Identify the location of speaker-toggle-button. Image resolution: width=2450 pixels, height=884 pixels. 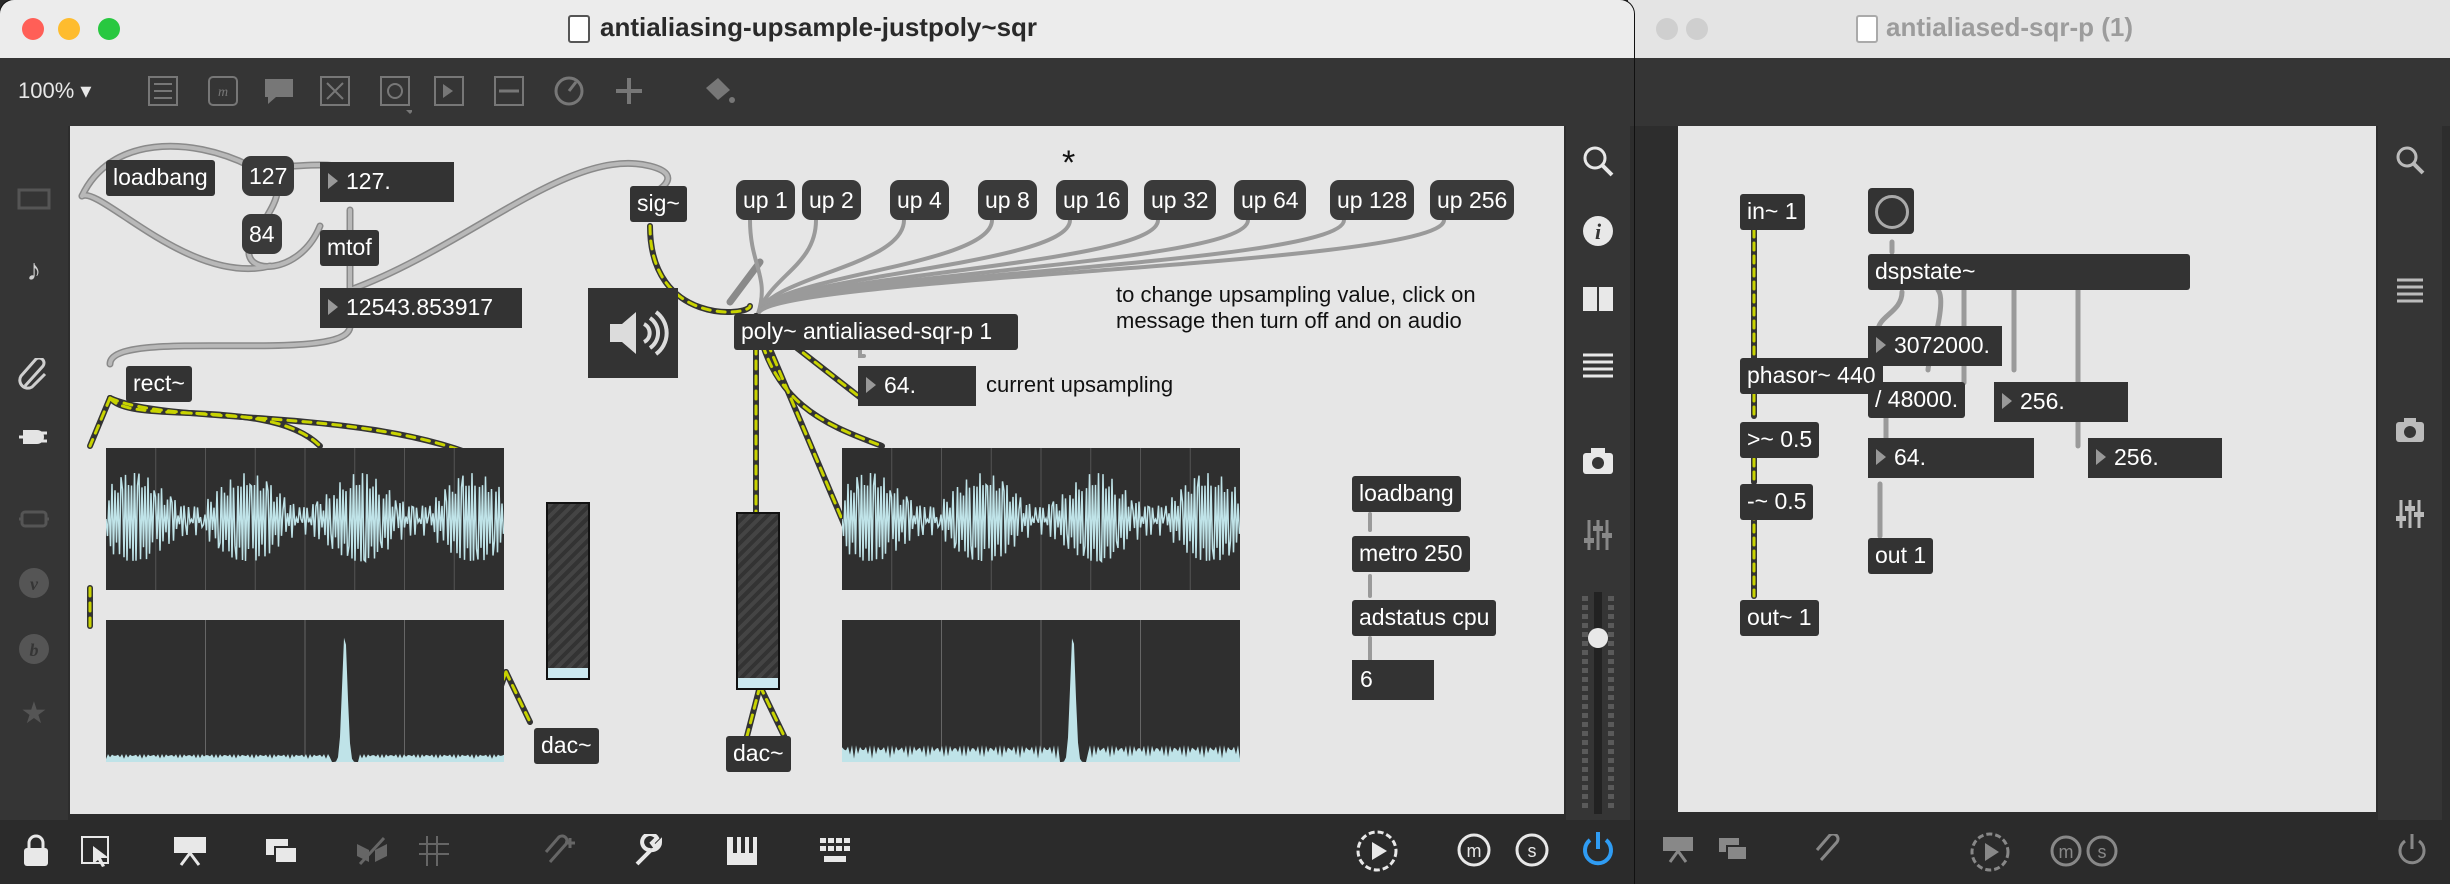
(633, 333).